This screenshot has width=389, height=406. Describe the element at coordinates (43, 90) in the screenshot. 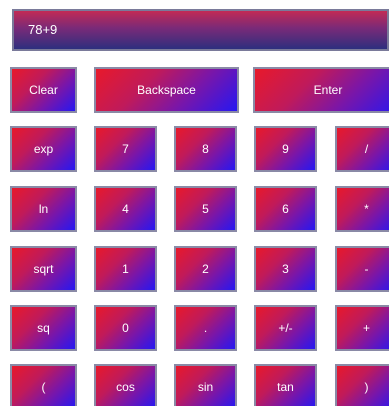

I see `clear-button: Clear` at that location.